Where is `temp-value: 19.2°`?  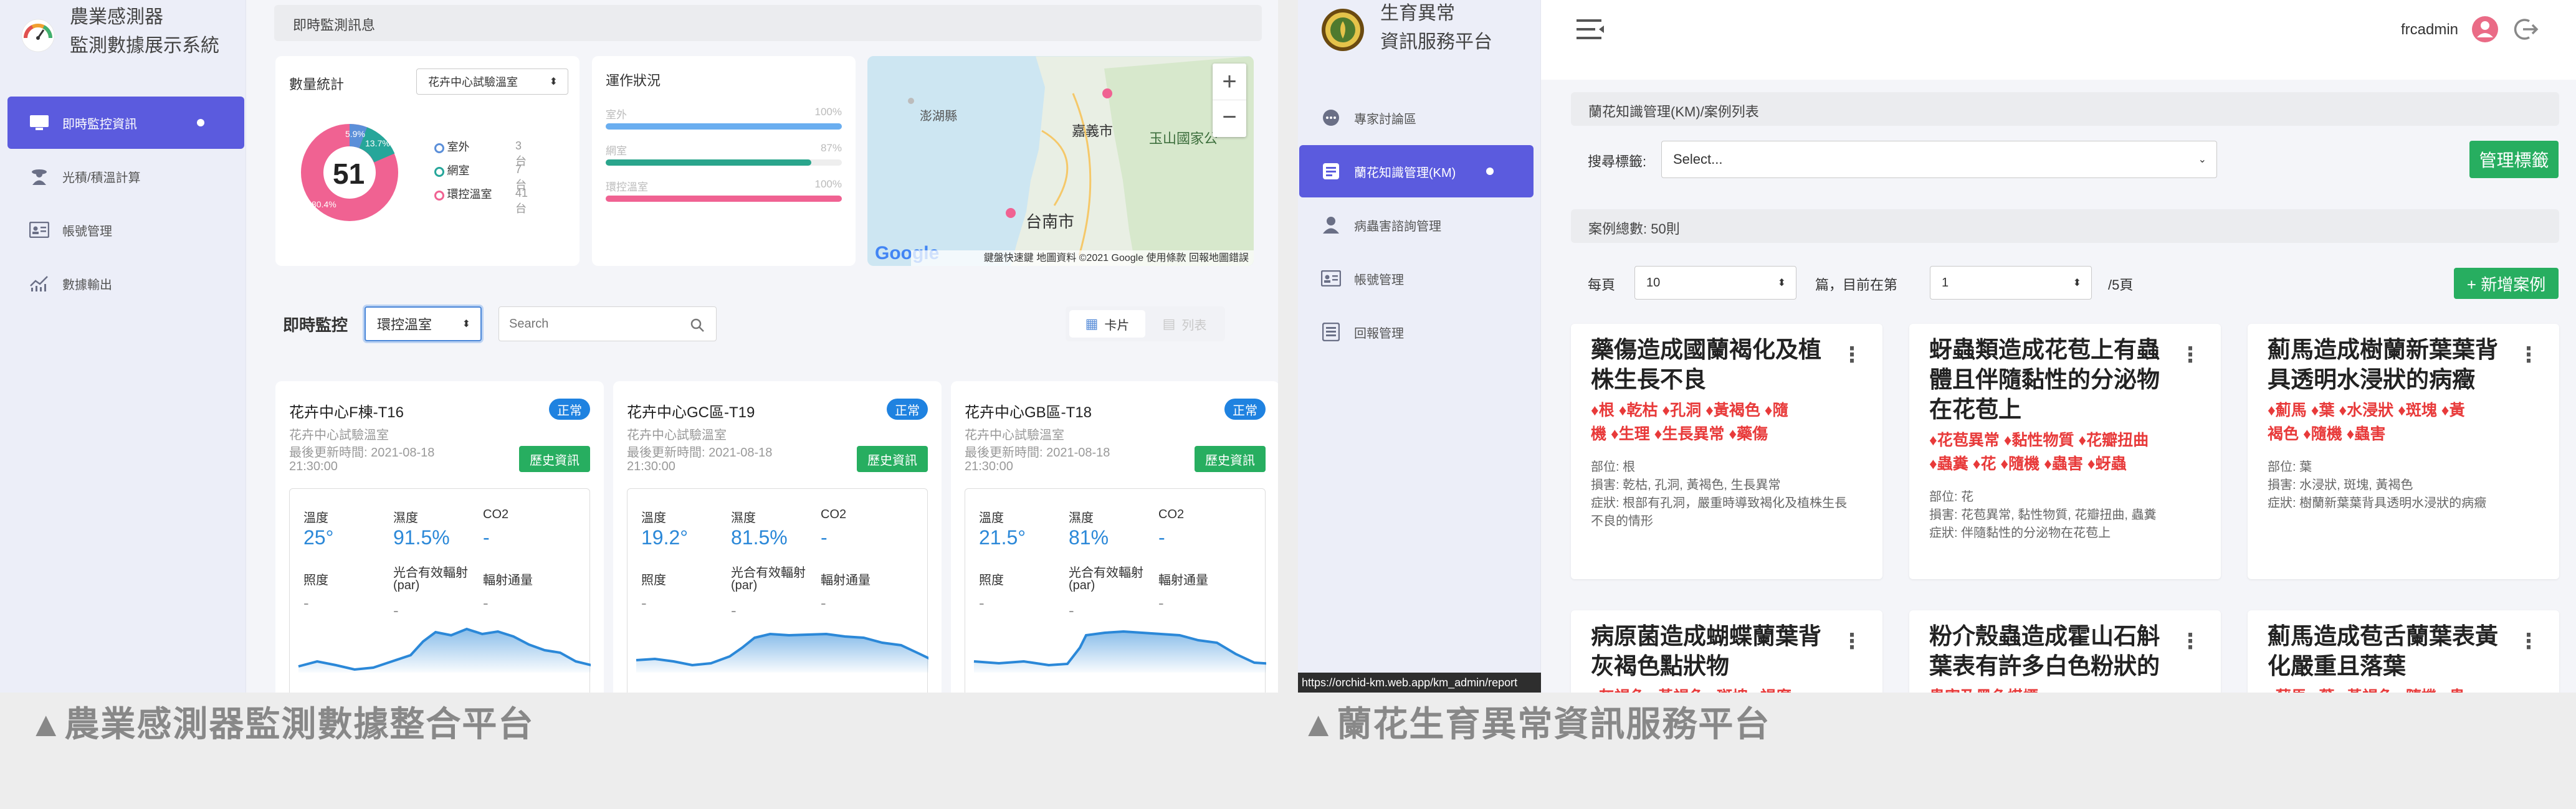
temp-value: 19.2° is located at coordinates (665, 537).